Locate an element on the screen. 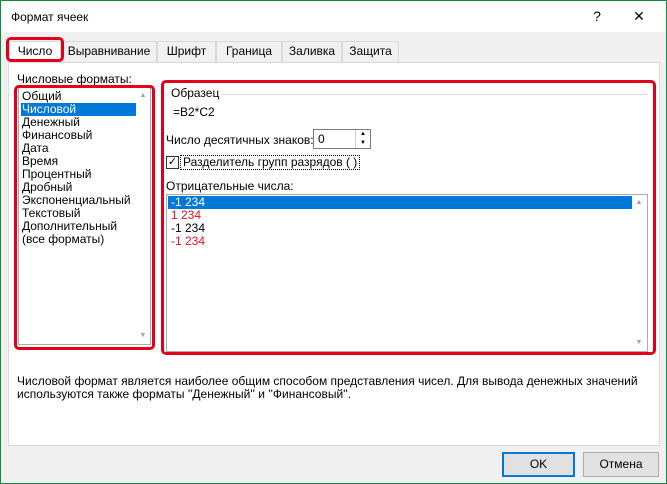 This screenshot has height=484, width=667. thousands-separator-label: Разделитель групп разрядов ( ) is located at coordinates (270, 162).